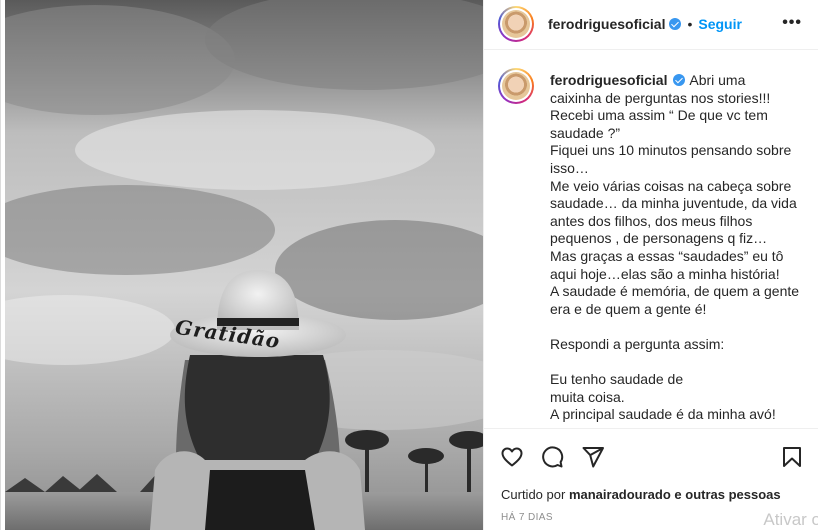 This screenshot has height=530, width=818. What do you see at coordinates (608, 80) in the screenshot?
I see `caption-username: ferodriguesoficial` at bounding box center [608, 80].